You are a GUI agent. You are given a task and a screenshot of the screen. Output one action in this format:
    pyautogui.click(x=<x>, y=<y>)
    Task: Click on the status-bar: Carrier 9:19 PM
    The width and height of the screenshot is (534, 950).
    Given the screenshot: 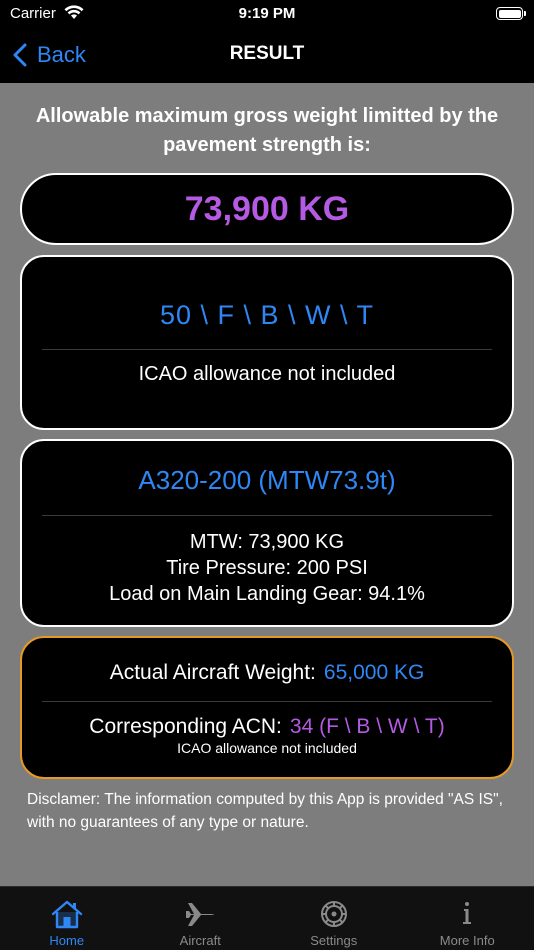 What is the action you would take?
    pyautogui.click(x=267, y=15)
    